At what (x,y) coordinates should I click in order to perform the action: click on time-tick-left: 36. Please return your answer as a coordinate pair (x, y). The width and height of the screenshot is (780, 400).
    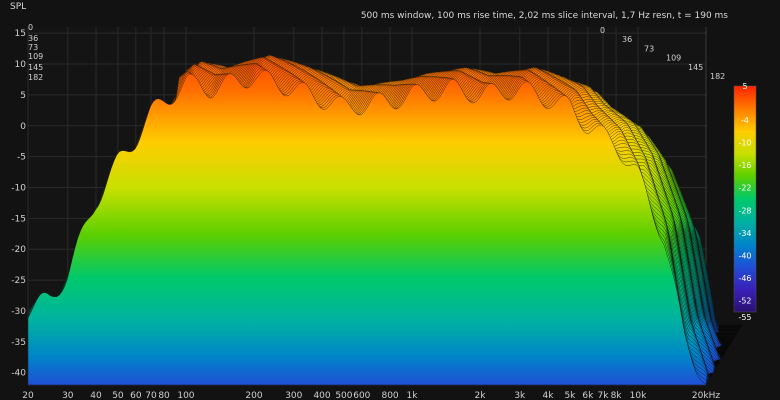
    Looking at the image, I should click on (33, 38).